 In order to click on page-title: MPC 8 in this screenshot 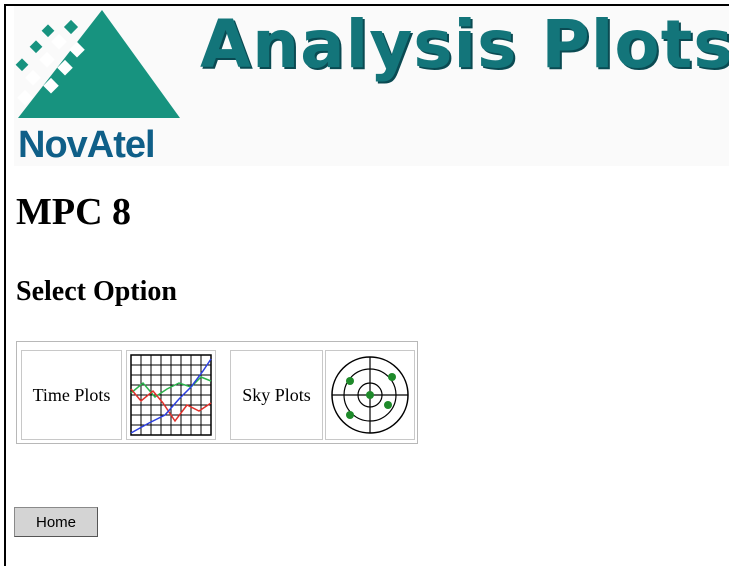, I will do `click(74, 212)`.